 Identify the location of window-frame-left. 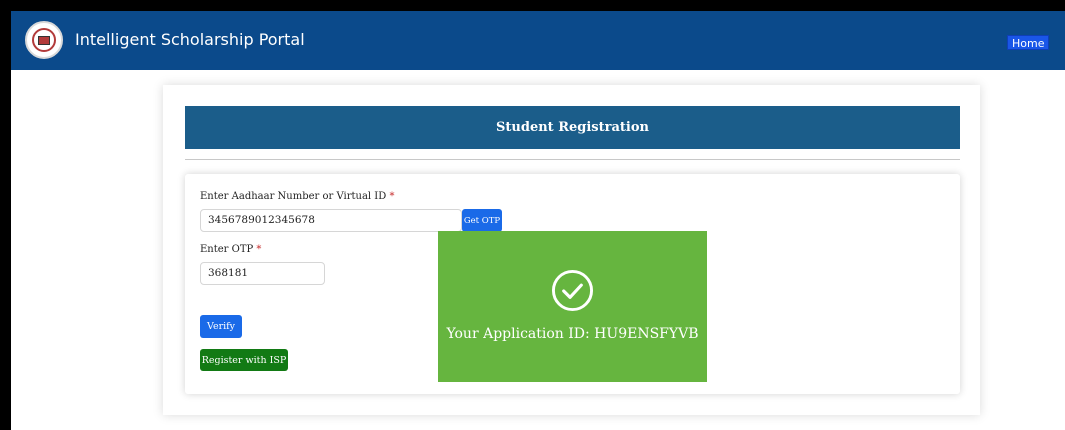
(5, 215).